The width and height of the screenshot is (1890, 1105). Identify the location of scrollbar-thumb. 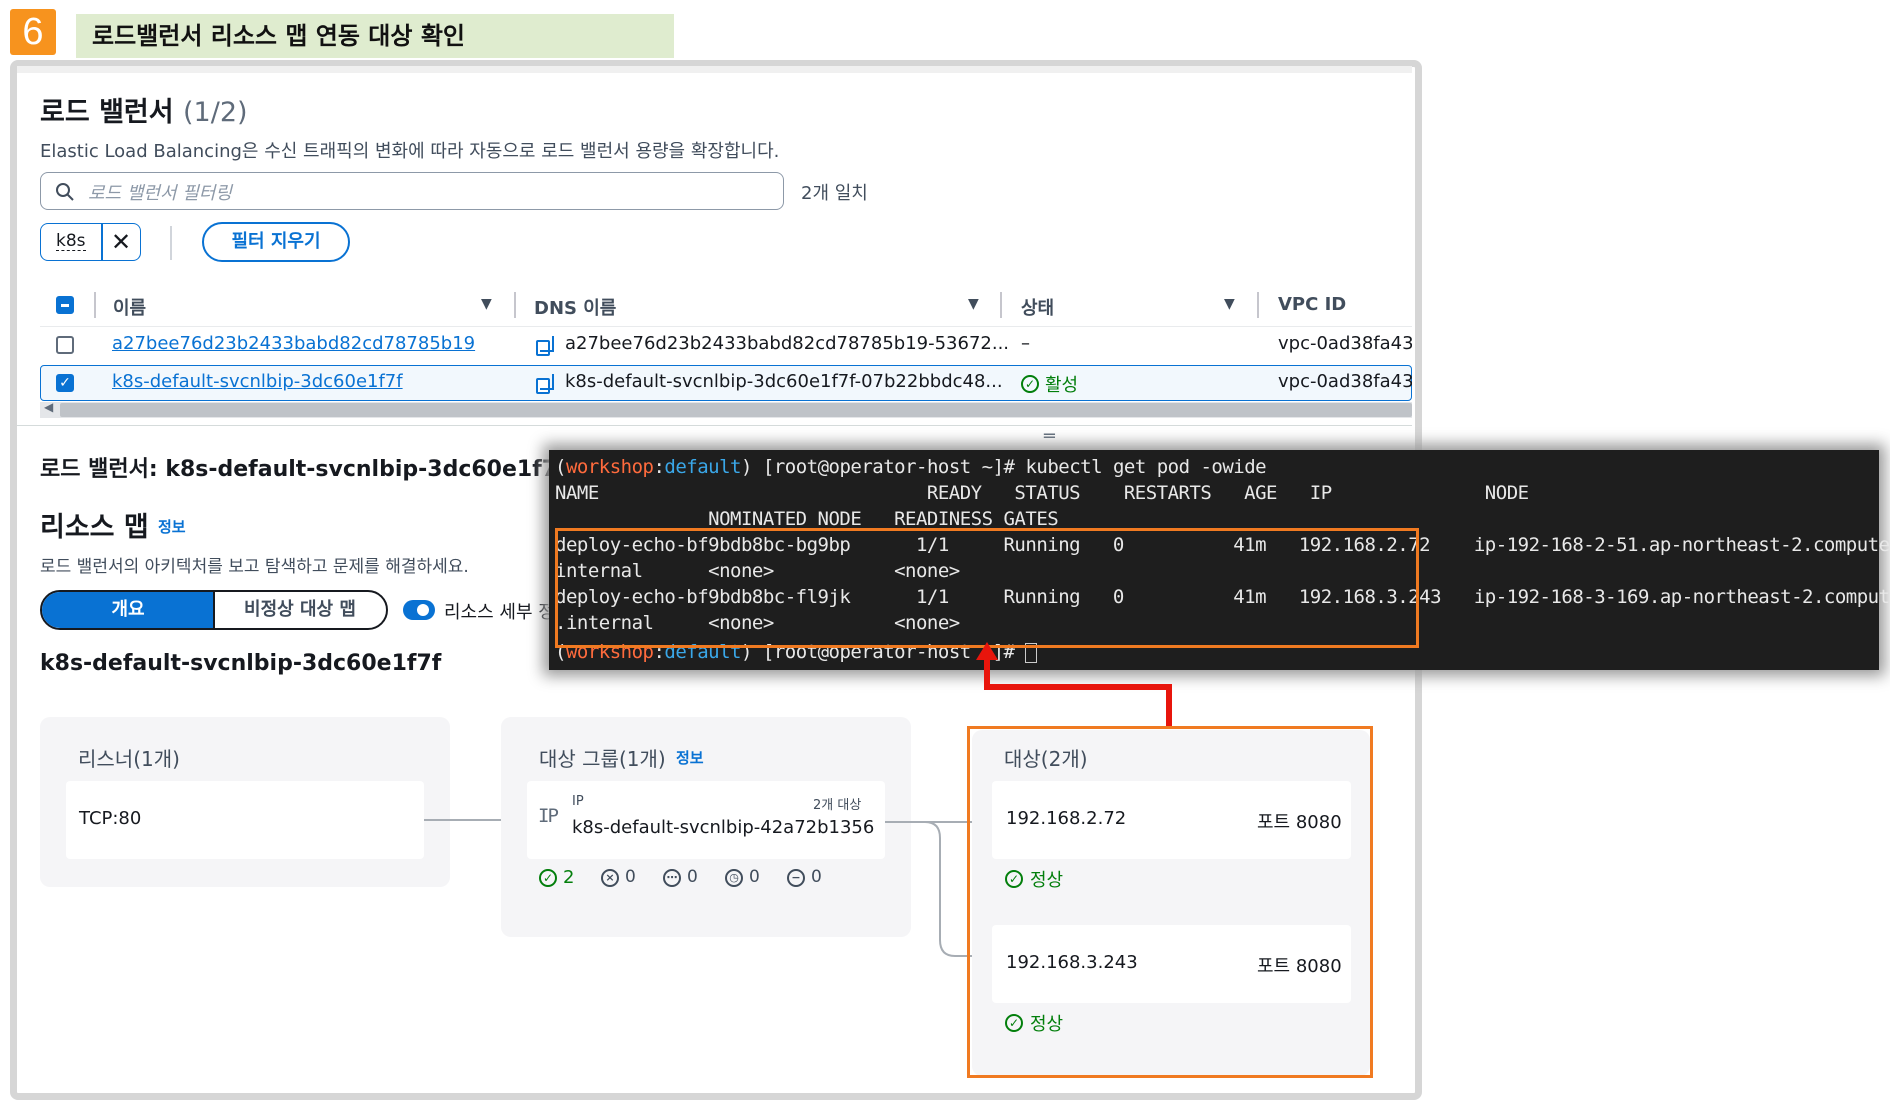
(736, 410).